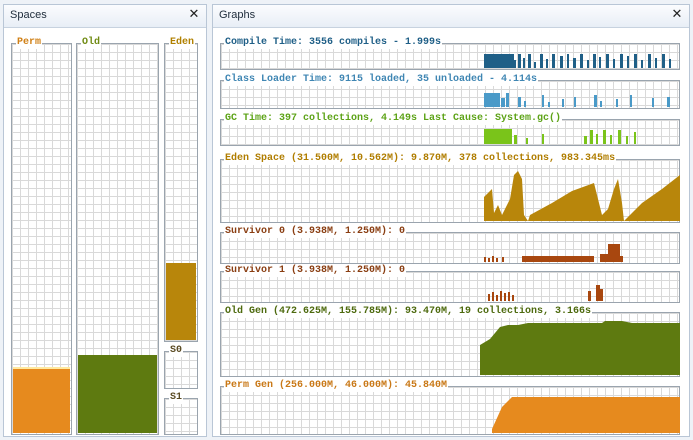 This screenshot has width=693, height=440. What do you see at coordinates (450, 244) in the screenshot?
I see `survivor0-graph: Survivor 0 (3.938M, 1.250M): 0` at bounding box center [450, 244].